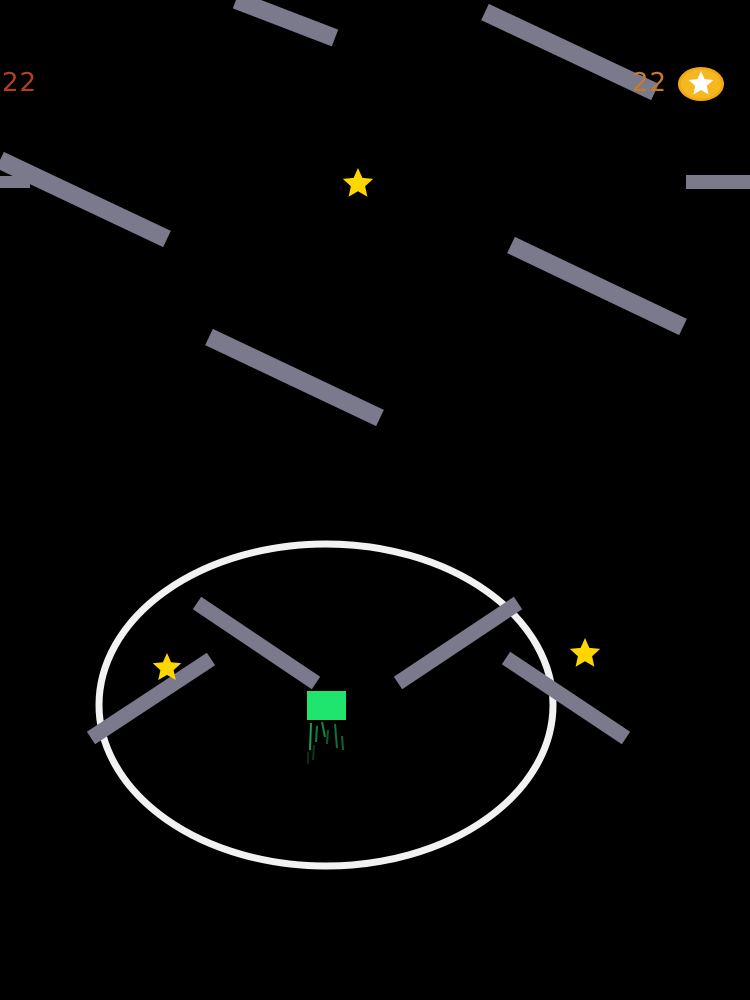 This screenshot has height=1000, width=750. What do you see at coordinates (325, 742) in the screenshot?
I see `player-trail` at bounding box center [325, 742].